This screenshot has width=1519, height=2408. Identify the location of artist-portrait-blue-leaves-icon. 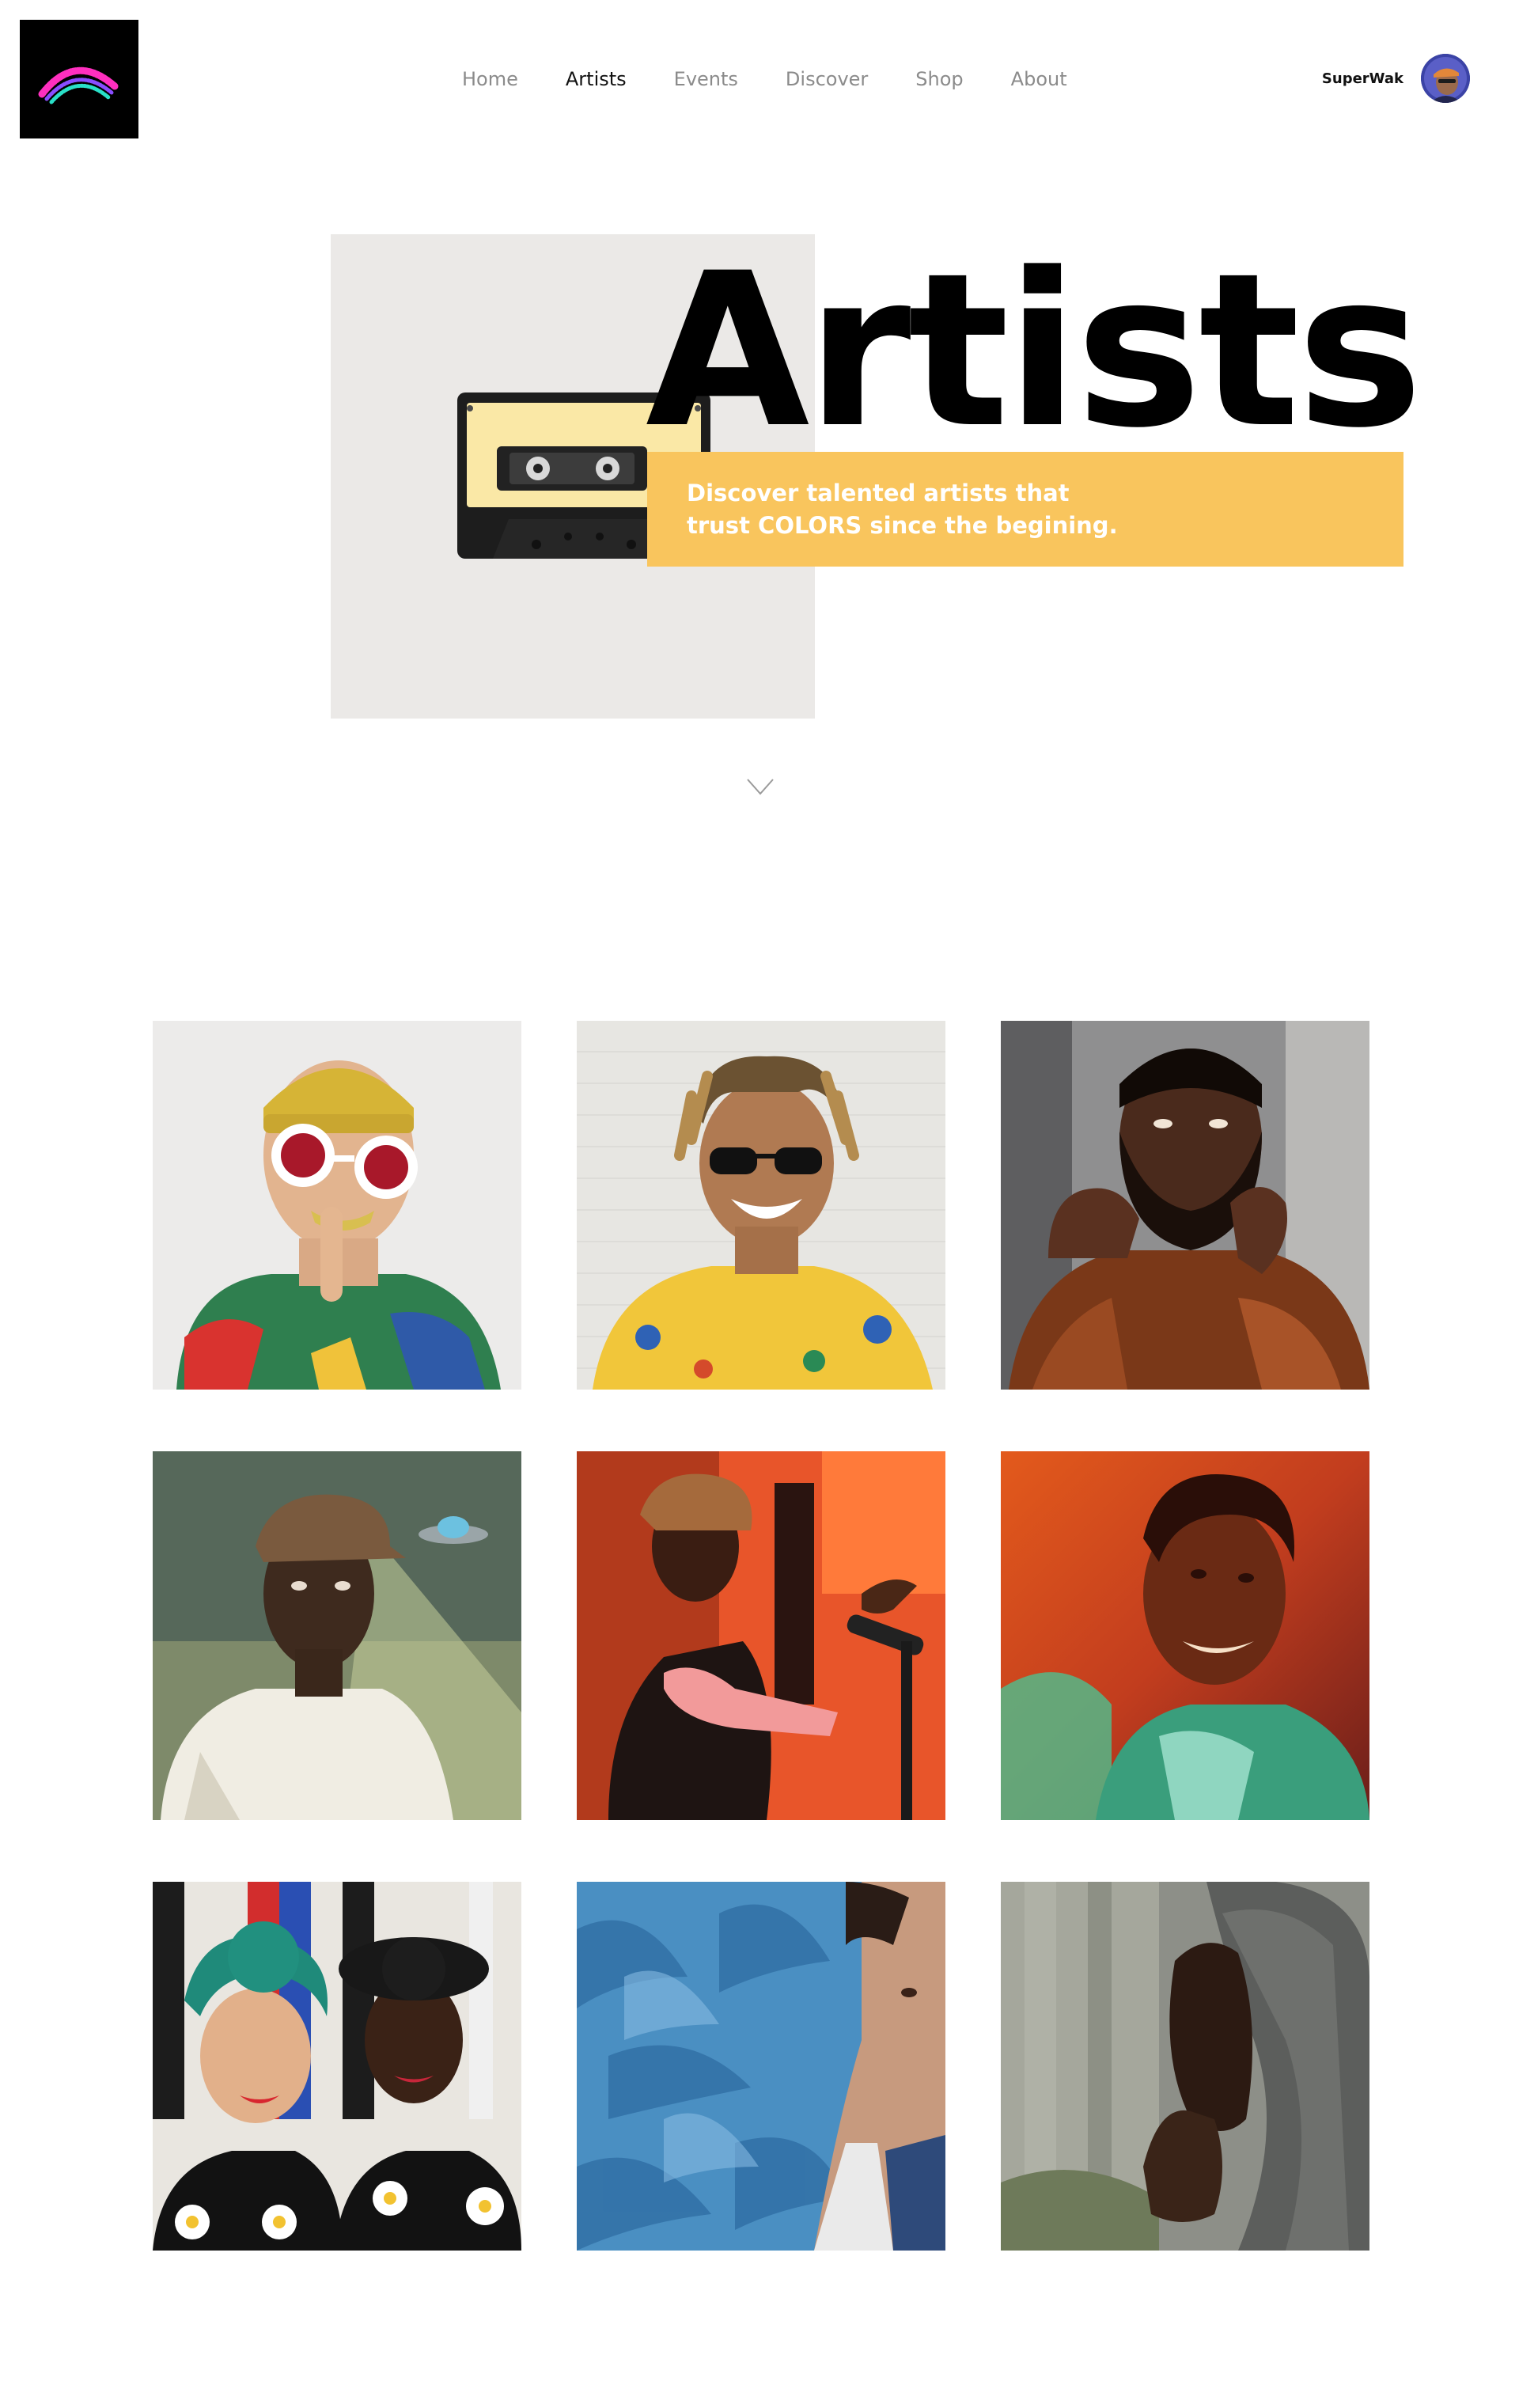
(761, 2066).